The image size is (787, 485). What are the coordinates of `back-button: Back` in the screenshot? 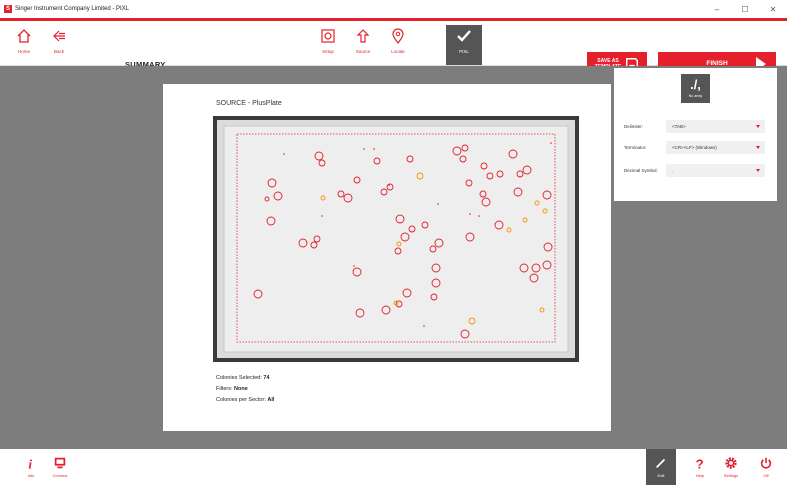 It's located at (59, 44).